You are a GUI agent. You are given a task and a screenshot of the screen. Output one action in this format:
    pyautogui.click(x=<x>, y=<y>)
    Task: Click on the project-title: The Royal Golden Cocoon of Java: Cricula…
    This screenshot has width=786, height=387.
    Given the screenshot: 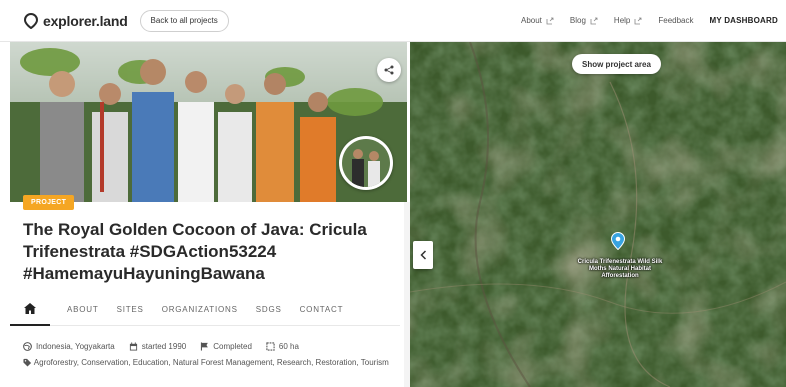 What is the action you would take?
    pyautogui.click(x=195, y=251)
    